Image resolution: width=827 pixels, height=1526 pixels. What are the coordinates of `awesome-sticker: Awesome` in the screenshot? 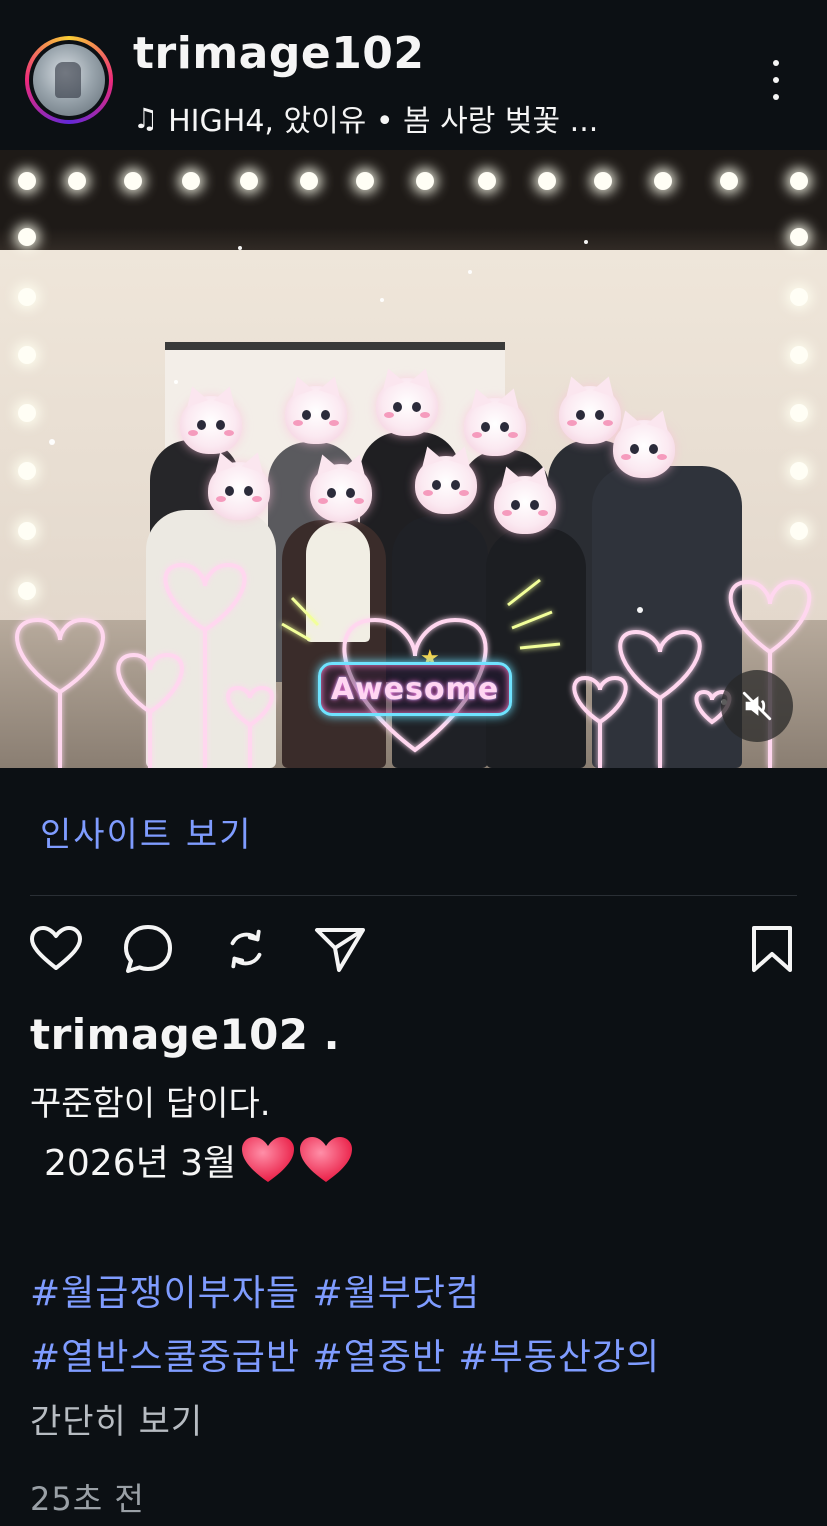 It's located at (415, 689).